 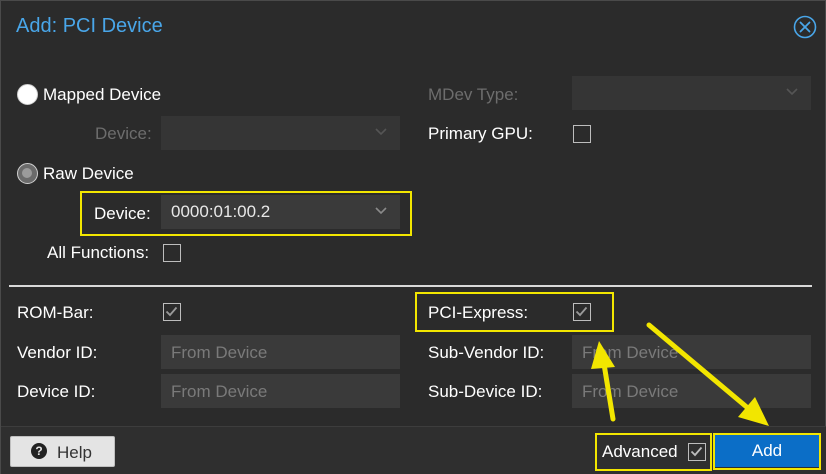 What do you see at coordinates (486, 352) in the screenshot?
I see `sub-vendor-id-label: Sub-Vendor ID:` at bounding box center [486, 352].